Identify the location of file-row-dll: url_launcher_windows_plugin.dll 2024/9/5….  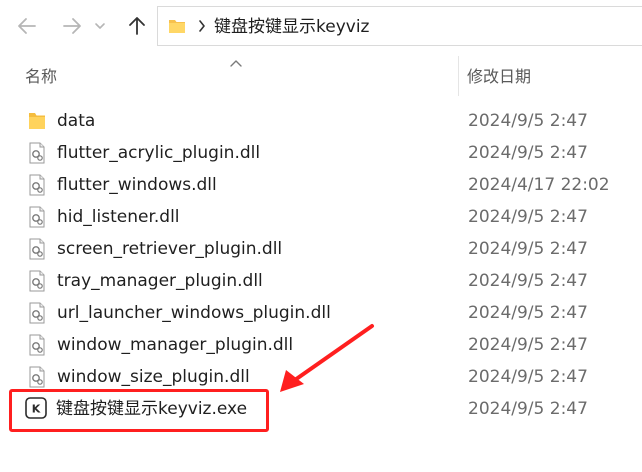
(321, 312).